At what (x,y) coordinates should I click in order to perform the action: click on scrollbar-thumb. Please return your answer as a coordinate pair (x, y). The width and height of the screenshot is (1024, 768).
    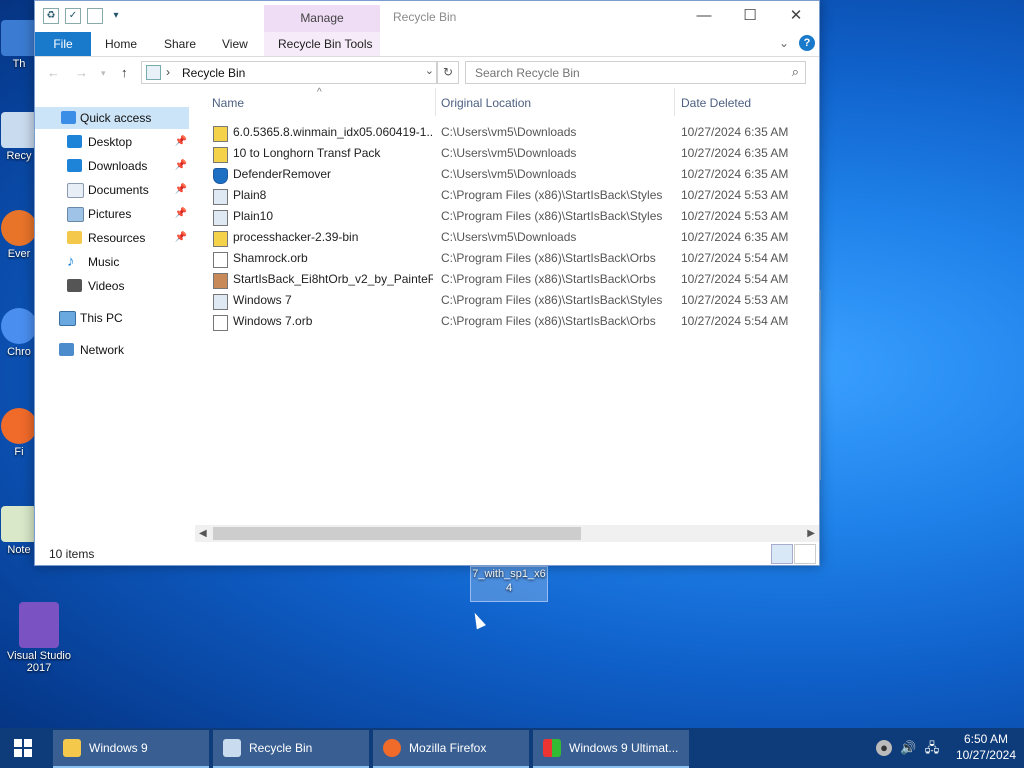
    Looking at the image, I should click on (397, 533).